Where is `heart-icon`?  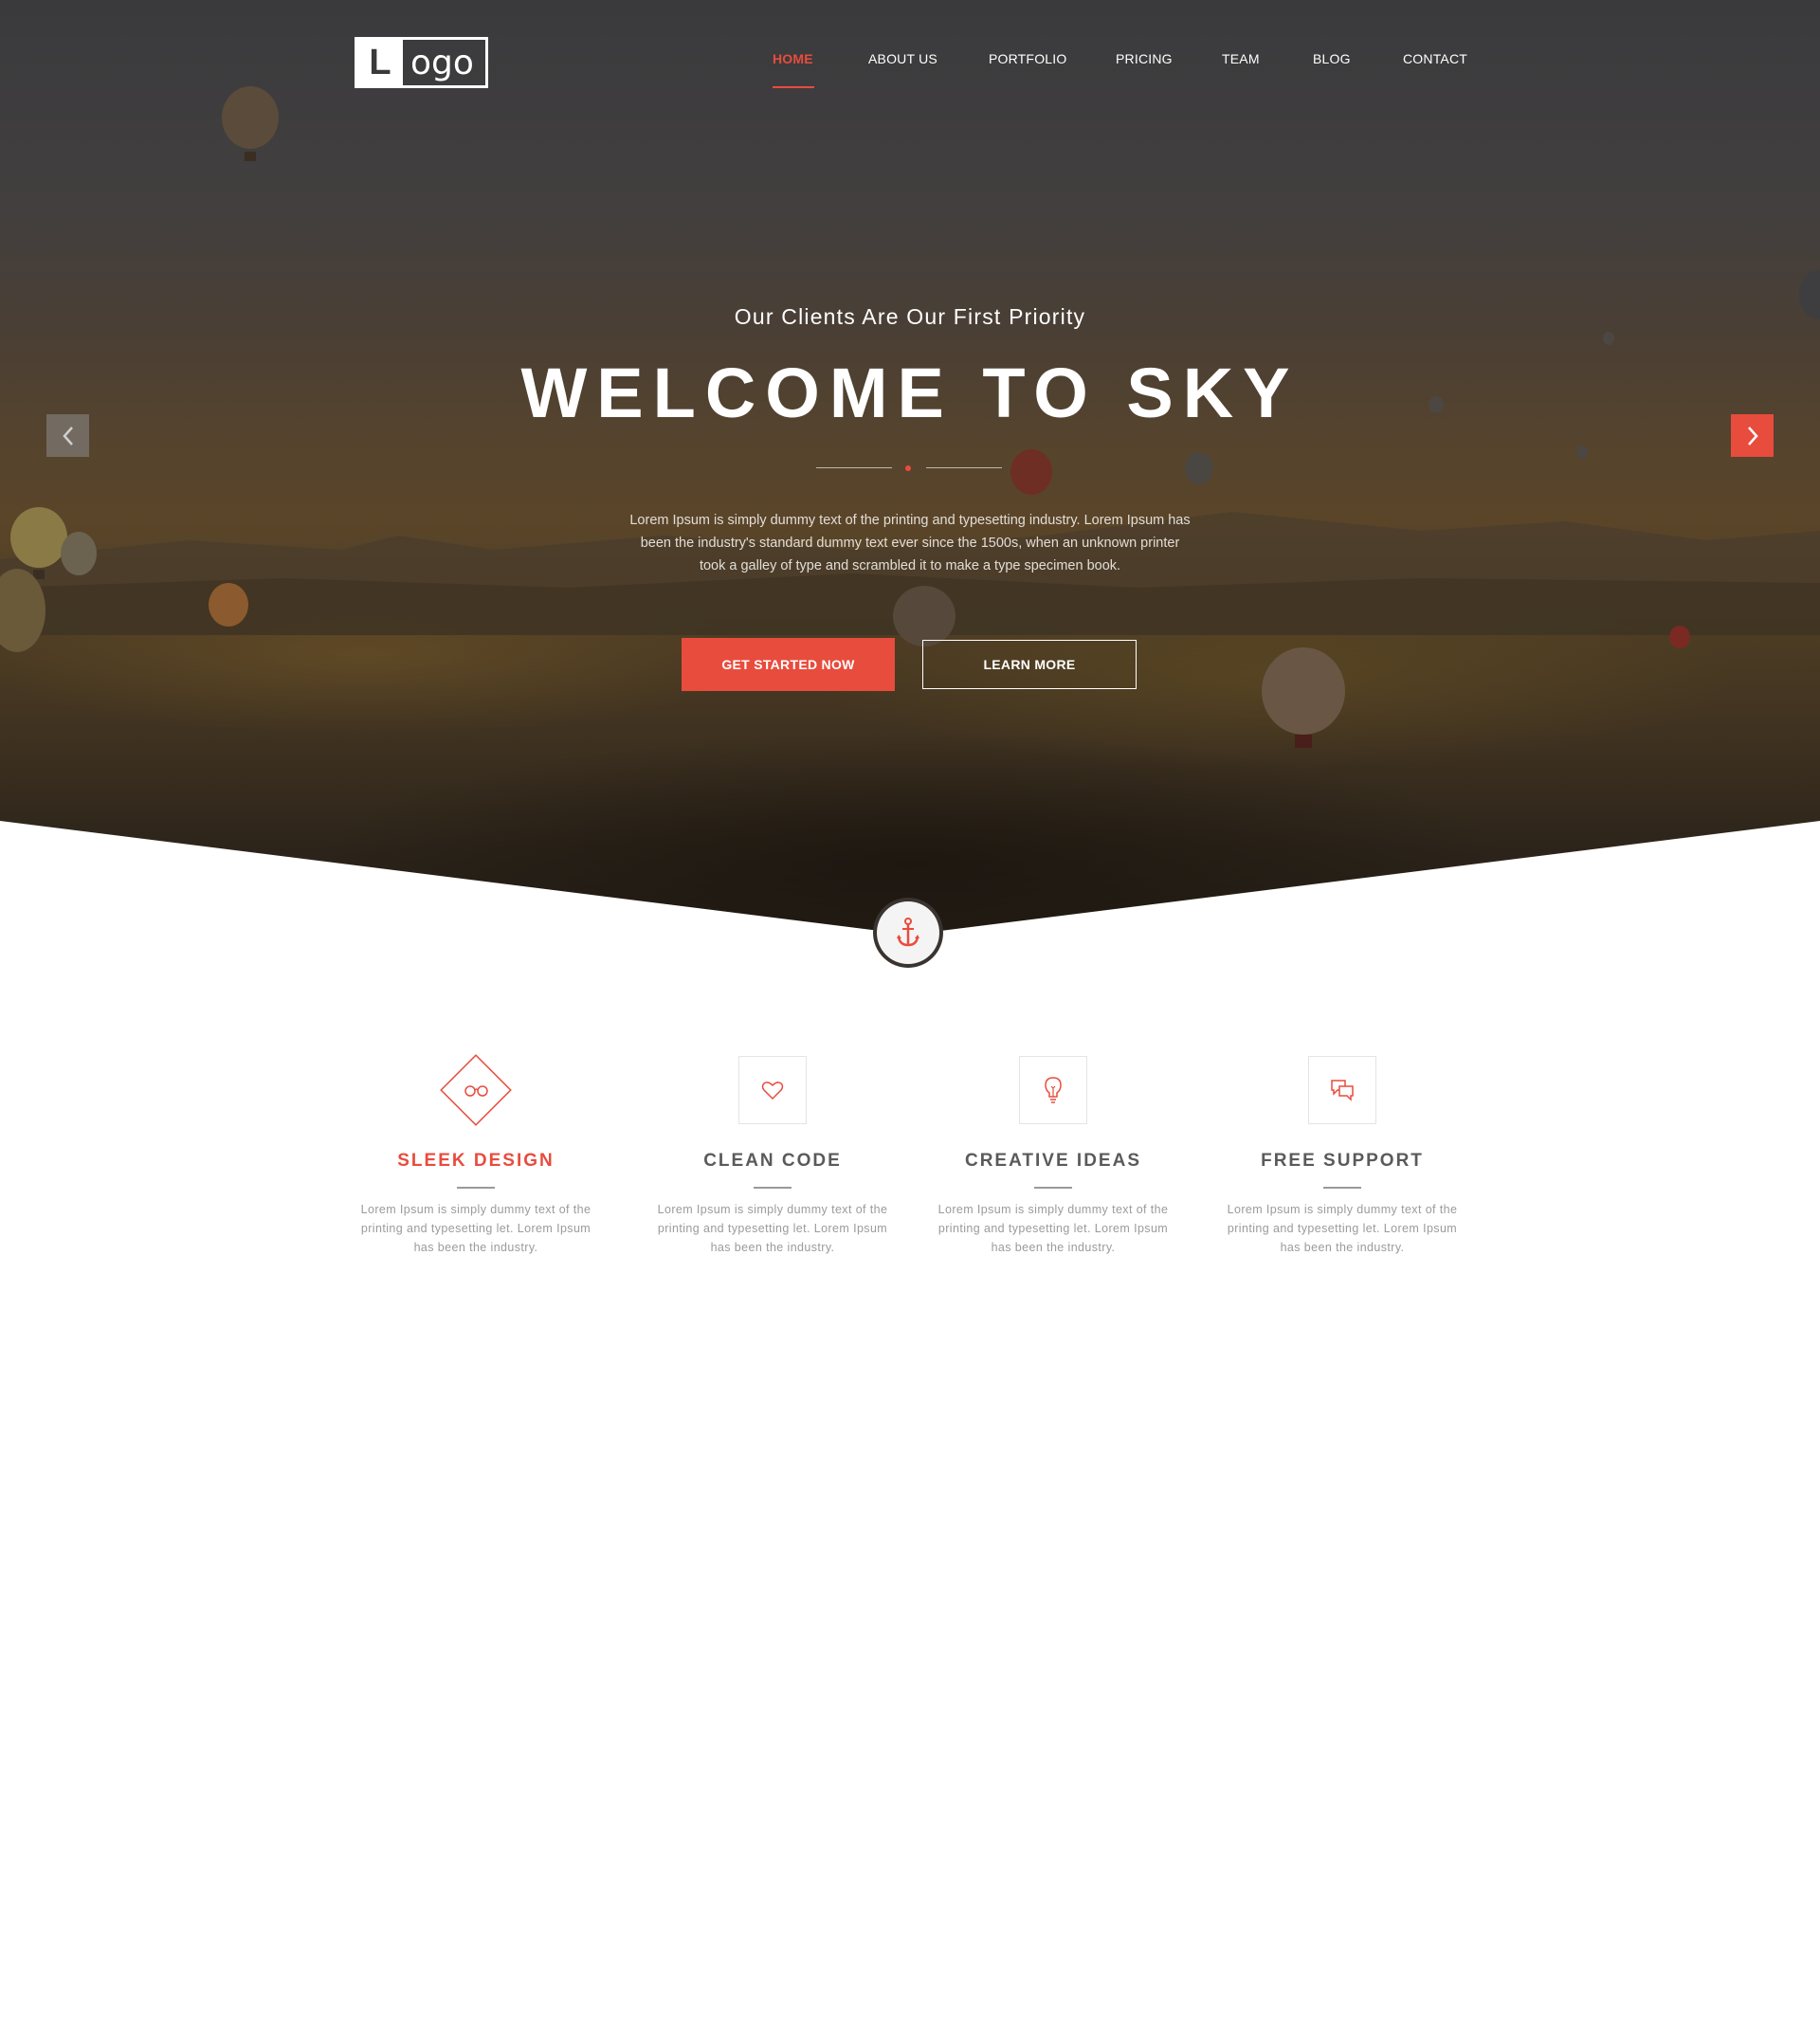
heart-icon is located at coordinates (772, 1091).